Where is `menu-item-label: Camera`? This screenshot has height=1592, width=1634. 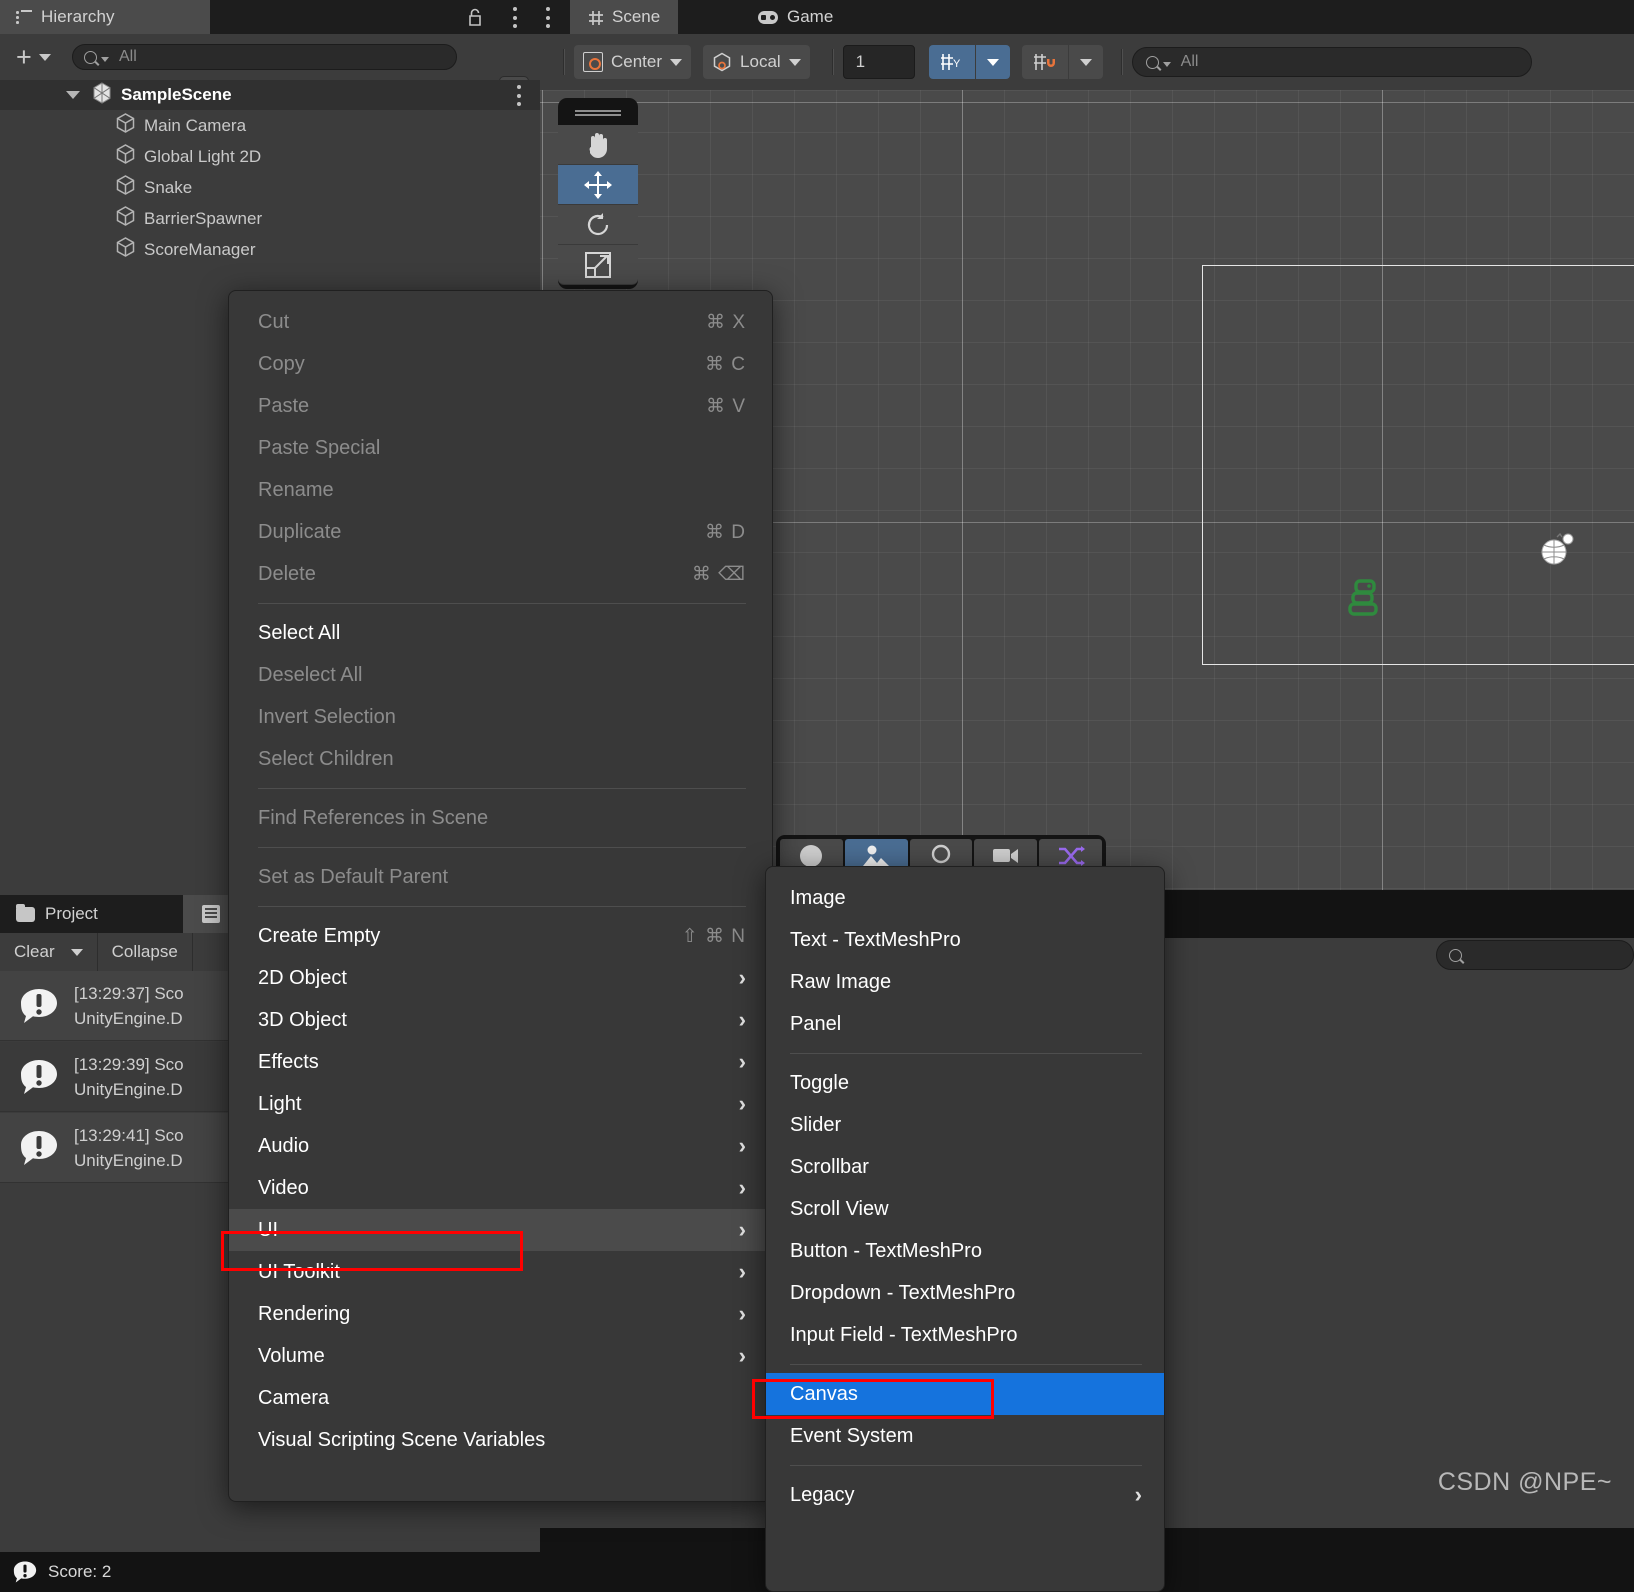
menu-item-label: Camera is located at coordinates (294, 1397).